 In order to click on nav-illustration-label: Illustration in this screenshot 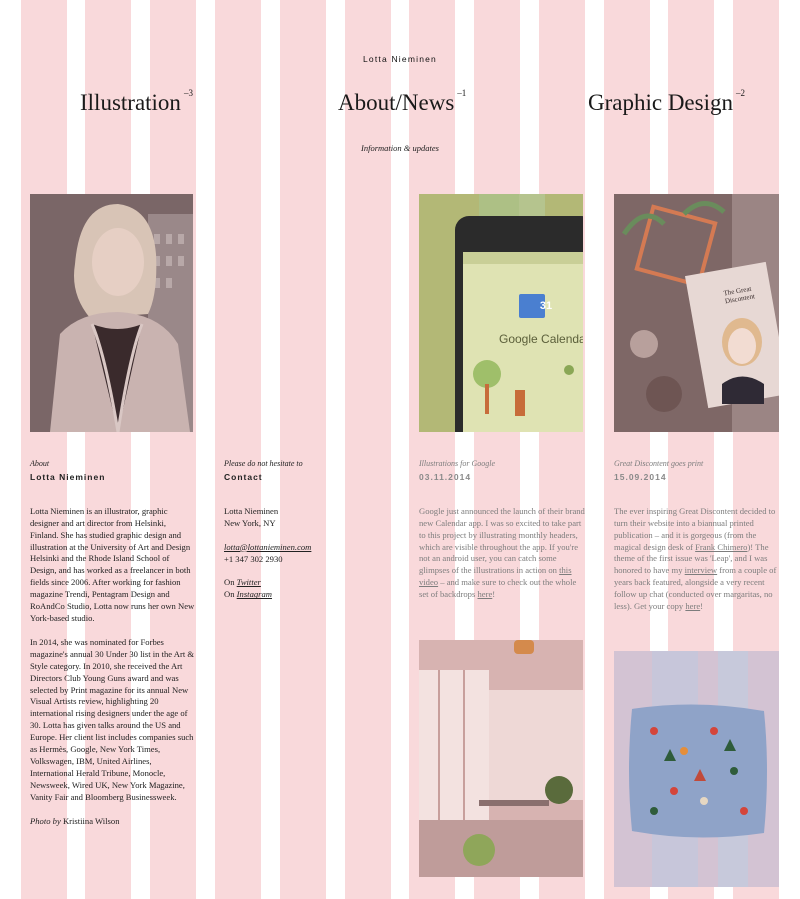, I will do `click(130, 102)`.